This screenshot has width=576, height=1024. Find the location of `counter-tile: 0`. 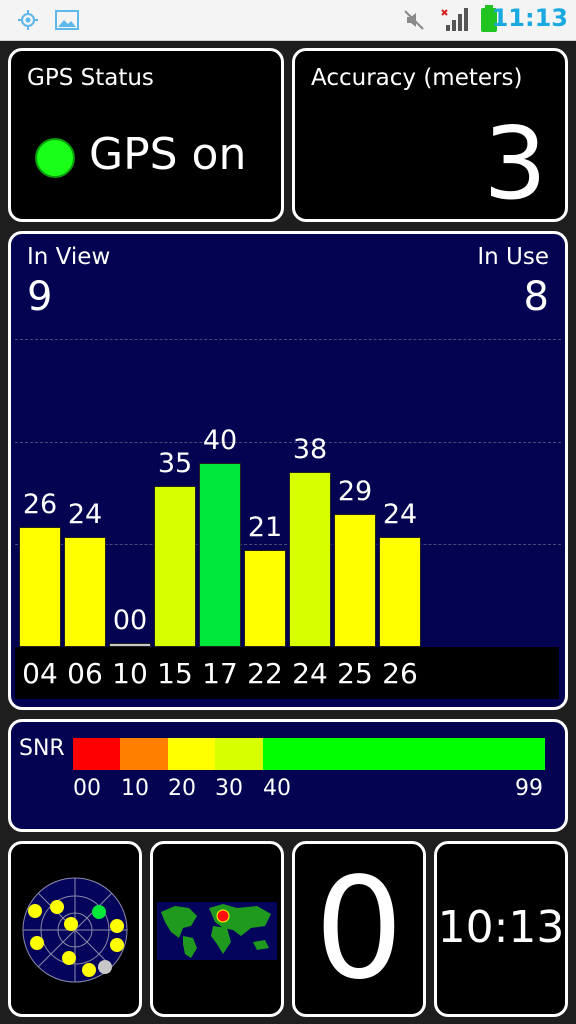

counter-tile: 0 is located at coordinates (359, 929).